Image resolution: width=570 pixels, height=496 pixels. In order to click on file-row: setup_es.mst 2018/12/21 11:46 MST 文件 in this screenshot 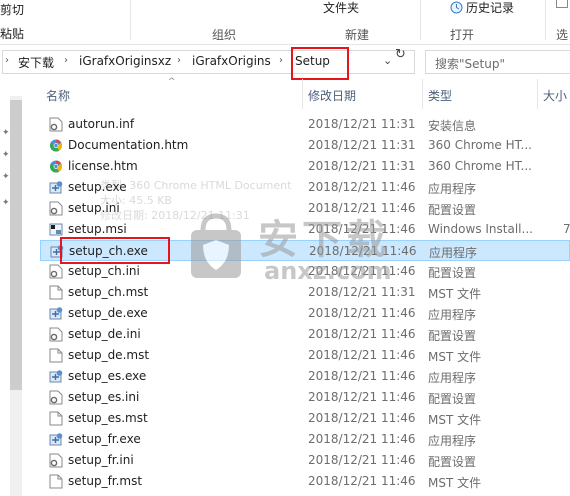, I will do `click(305, 418)`.